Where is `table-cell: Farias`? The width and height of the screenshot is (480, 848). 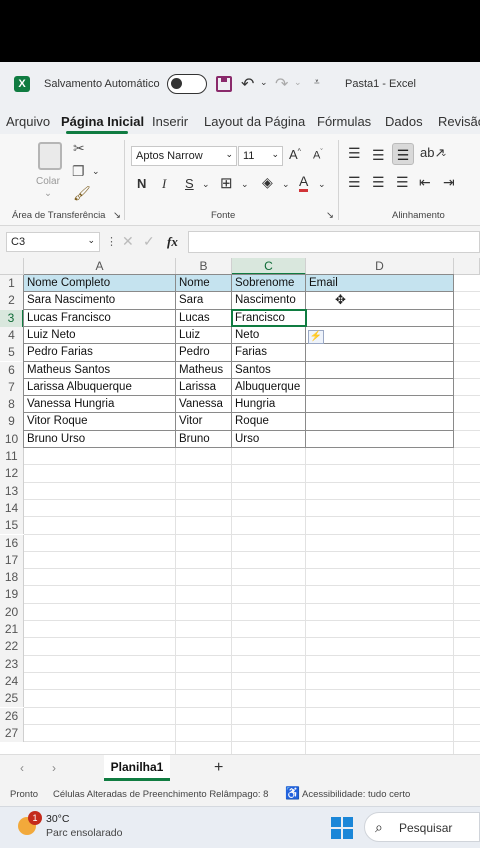 table-cell: Farias is located at coordinates (269, 352).